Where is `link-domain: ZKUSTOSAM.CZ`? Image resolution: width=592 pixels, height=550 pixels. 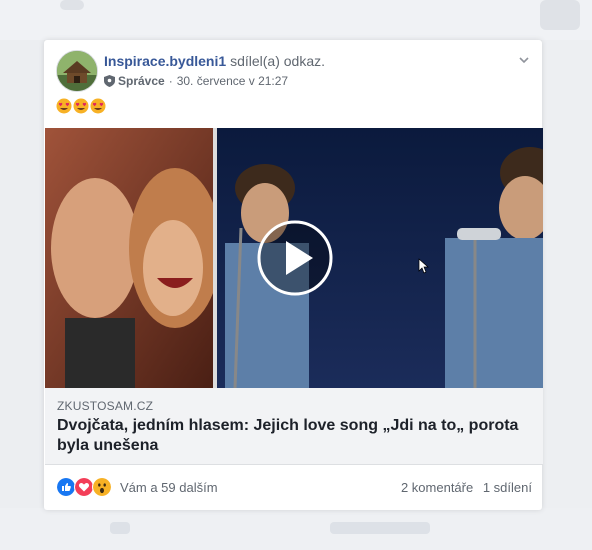 link-domain: ZKUSTOSAM.CZ is located at coordinates (105, 406).